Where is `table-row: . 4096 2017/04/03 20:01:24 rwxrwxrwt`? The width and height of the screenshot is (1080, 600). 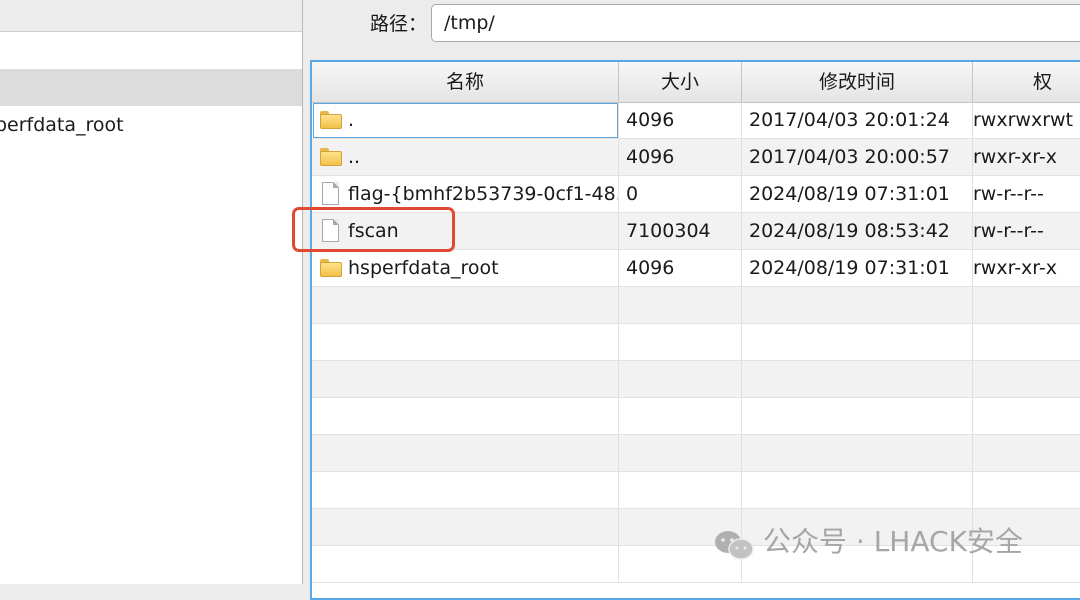 table-row: . 4096 2017/04/03 20:01:24 rwxrwxrwt is located at coordinates (696, 120).